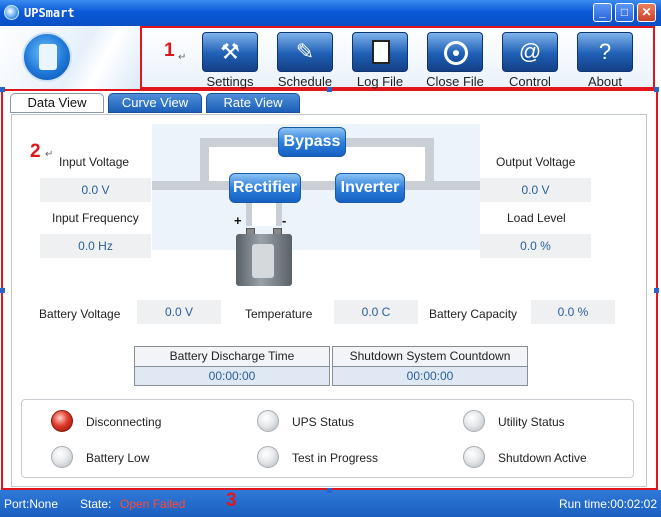 Image resolution: width=661 pixels, height=517 pixels. Describe the element at coordinates (80, 314) in the screenshot. I see `battery-voltage-label: Battery Voltage` at that location.